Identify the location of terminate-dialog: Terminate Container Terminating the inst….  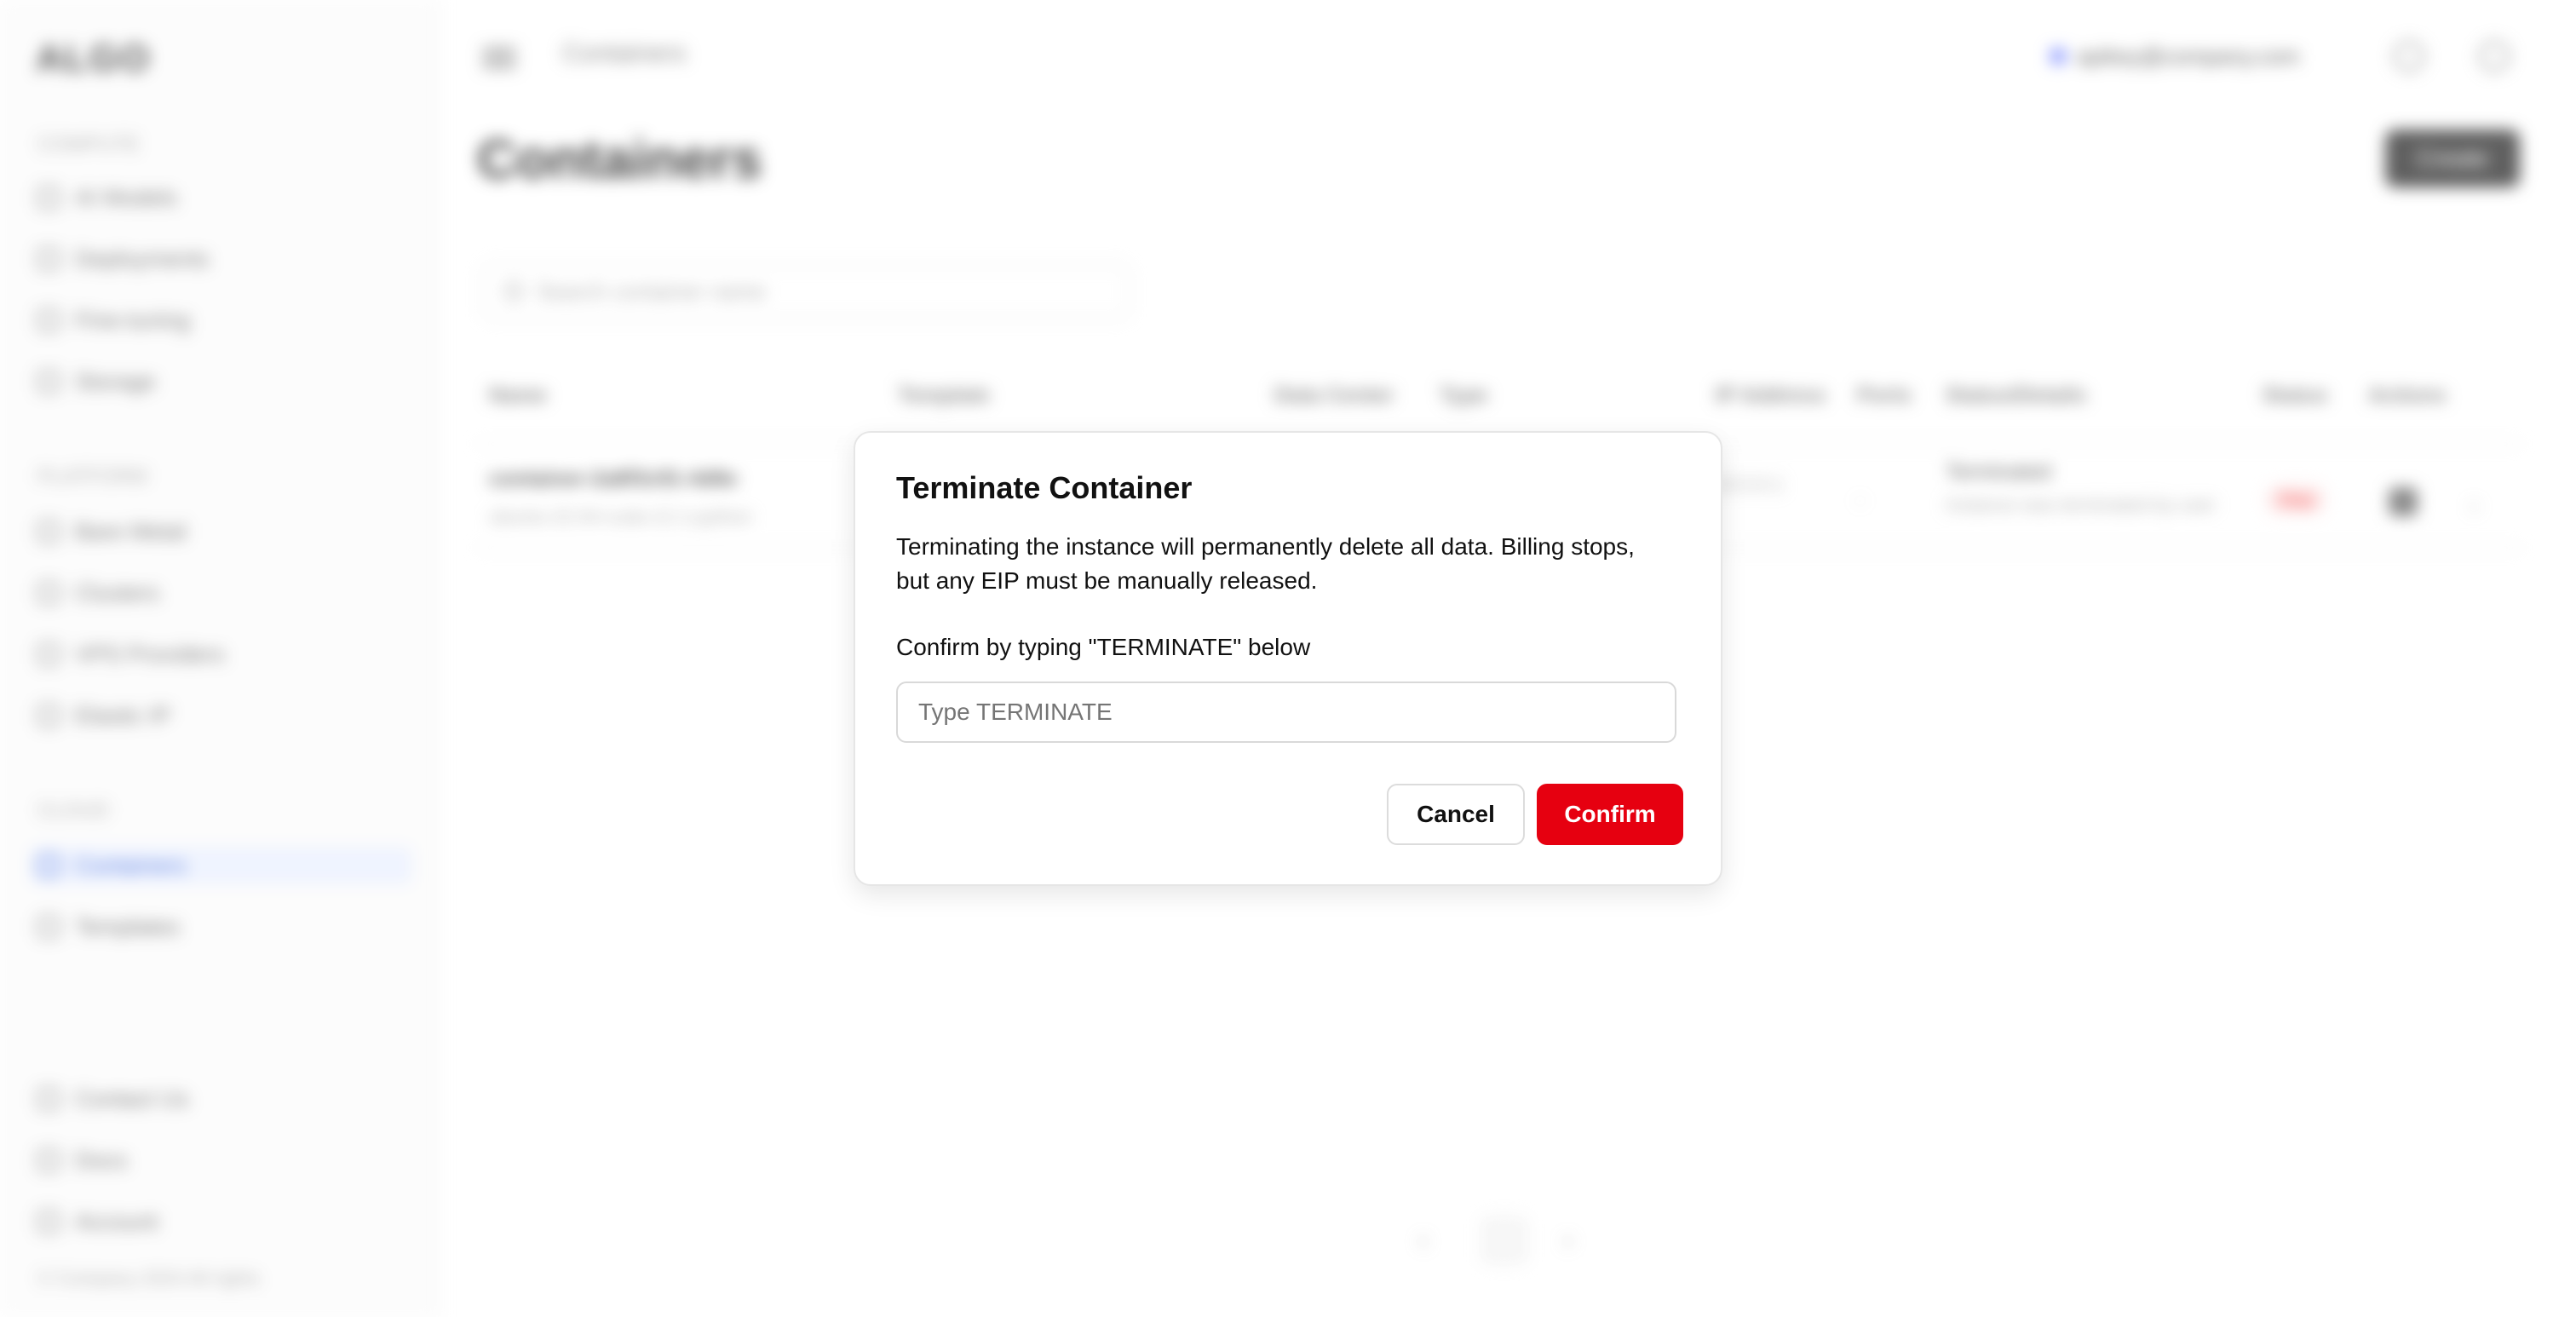
(1288, 658).